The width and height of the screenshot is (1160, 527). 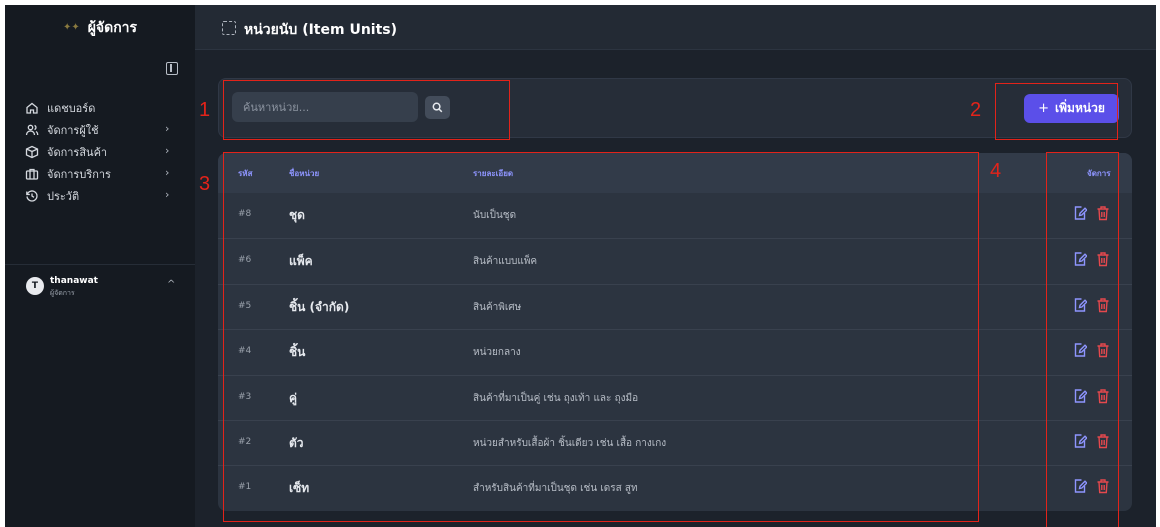 I want to click on user-name: thanawat, so click(x=74, y=281).